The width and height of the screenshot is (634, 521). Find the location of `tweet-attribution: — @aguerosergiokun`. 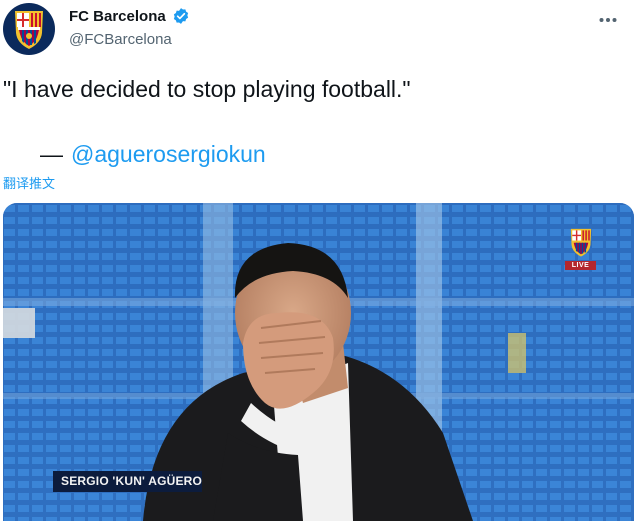

tweet-attribution: — @aguerosergiokun is located at coordinates (153, 154).